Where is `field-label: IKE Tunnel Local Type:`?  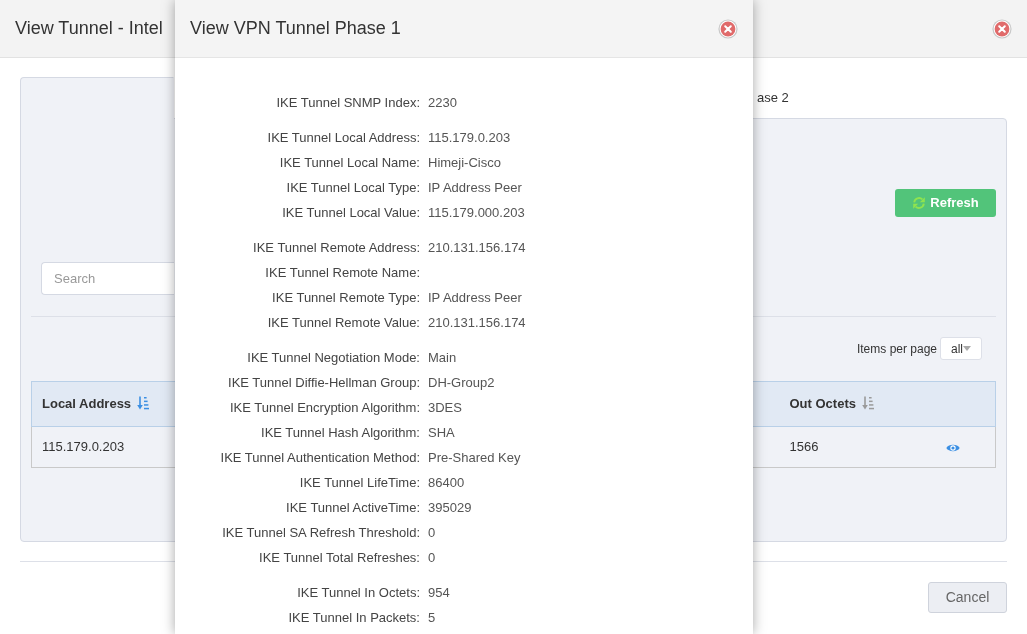
field-label: IKE Tunnel Local Type: is located at coordinates (352, 187).